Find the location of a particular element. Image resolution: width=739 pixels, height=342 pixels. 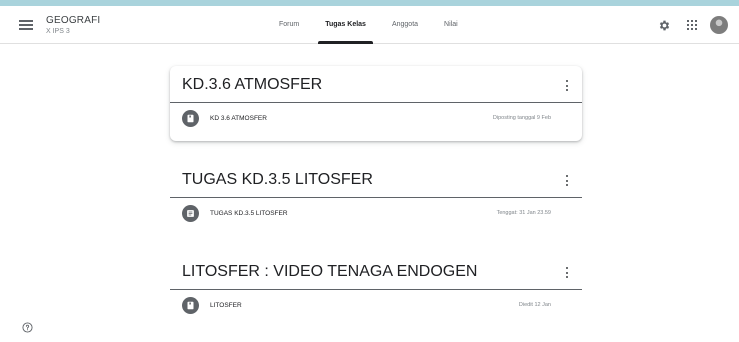

class-tabs: Forum Tugas Kelas Anggota Nilai is located at coordinates (368, 25).